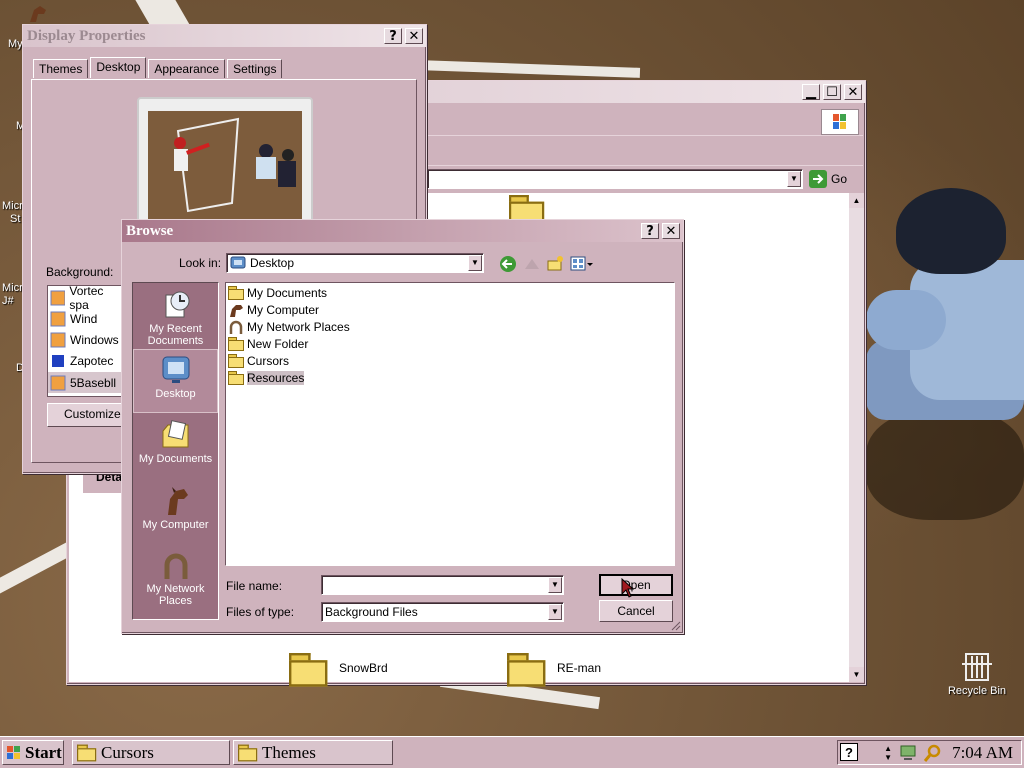 Image resolution: width=1024 pixels, height=768 pixels. What do you see at coordinates (175, 434) in the screenshot?
I see `my-documents-icon` at bounding box center [175, 434].